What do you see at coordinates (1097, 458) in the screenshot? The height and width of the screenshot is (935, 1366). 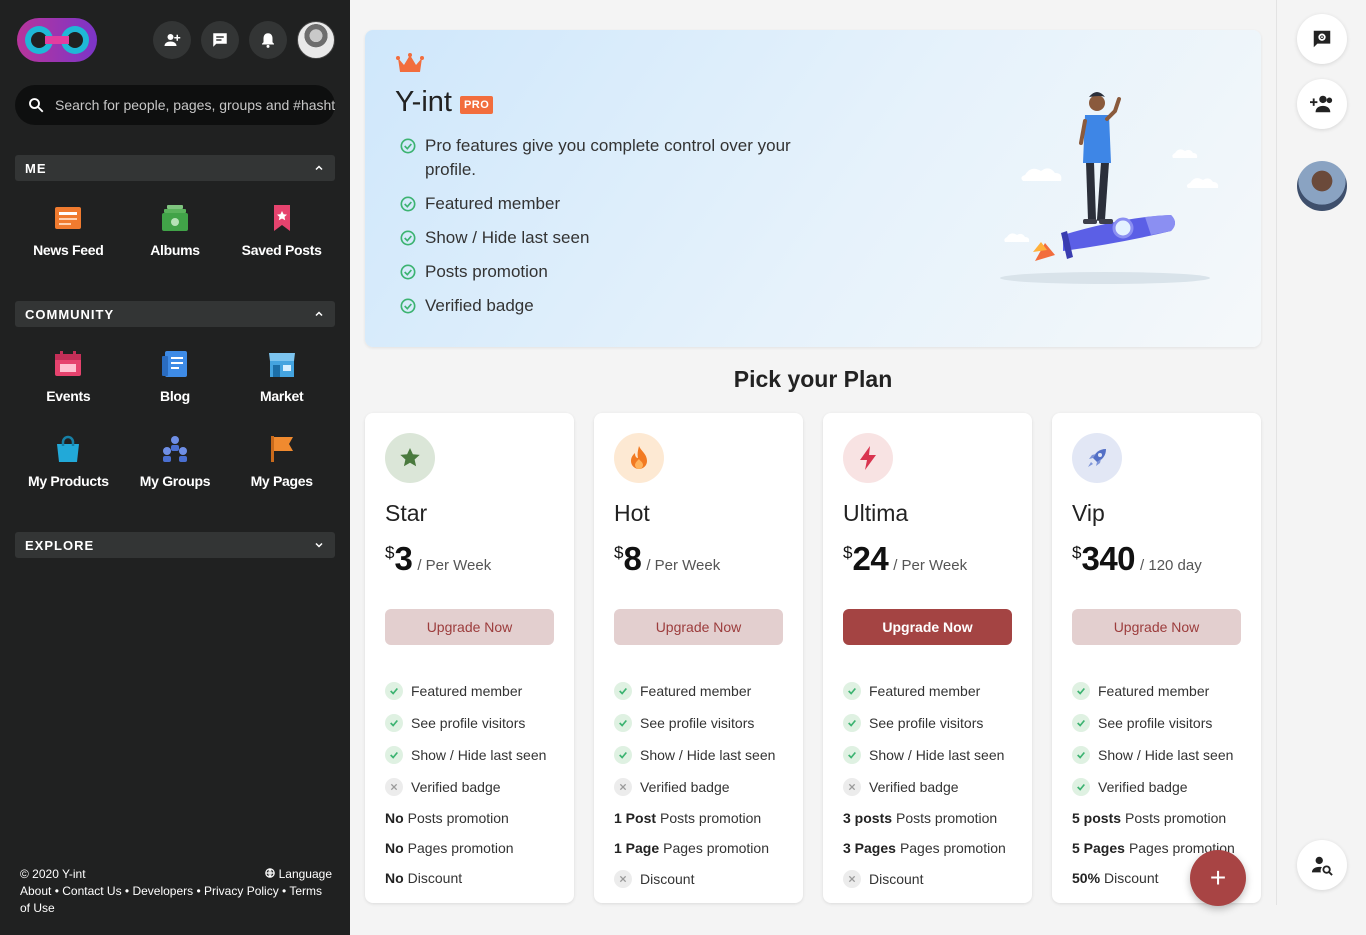 I see `rocket-icon` at bounding box center [1097, 458].